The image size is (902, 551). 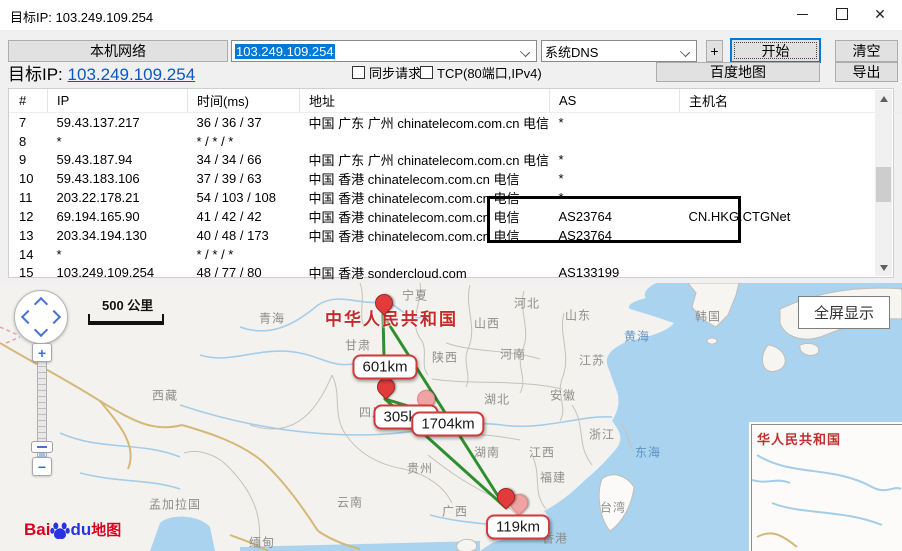 I want to click on table-scrollbar, so click(x=883, y=183).